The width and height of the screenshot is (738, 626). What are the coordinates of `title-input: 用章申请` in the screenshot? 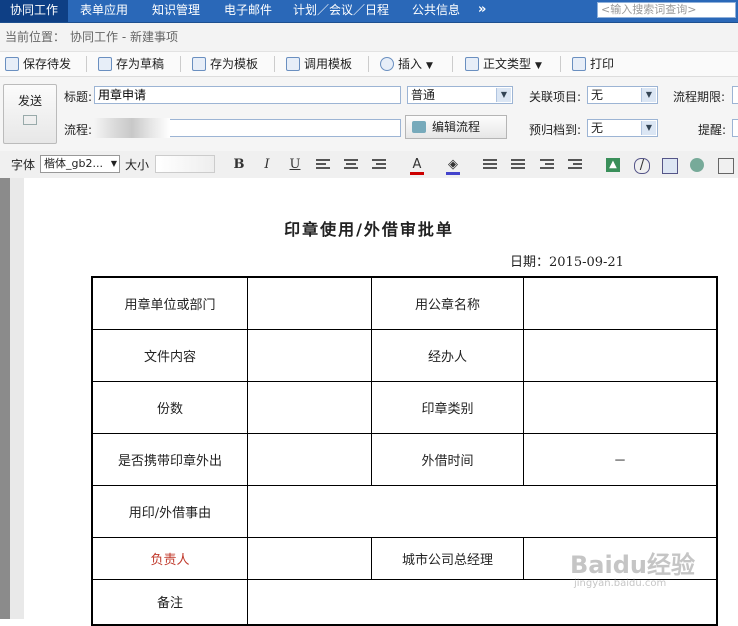 It's located at (247, 95).